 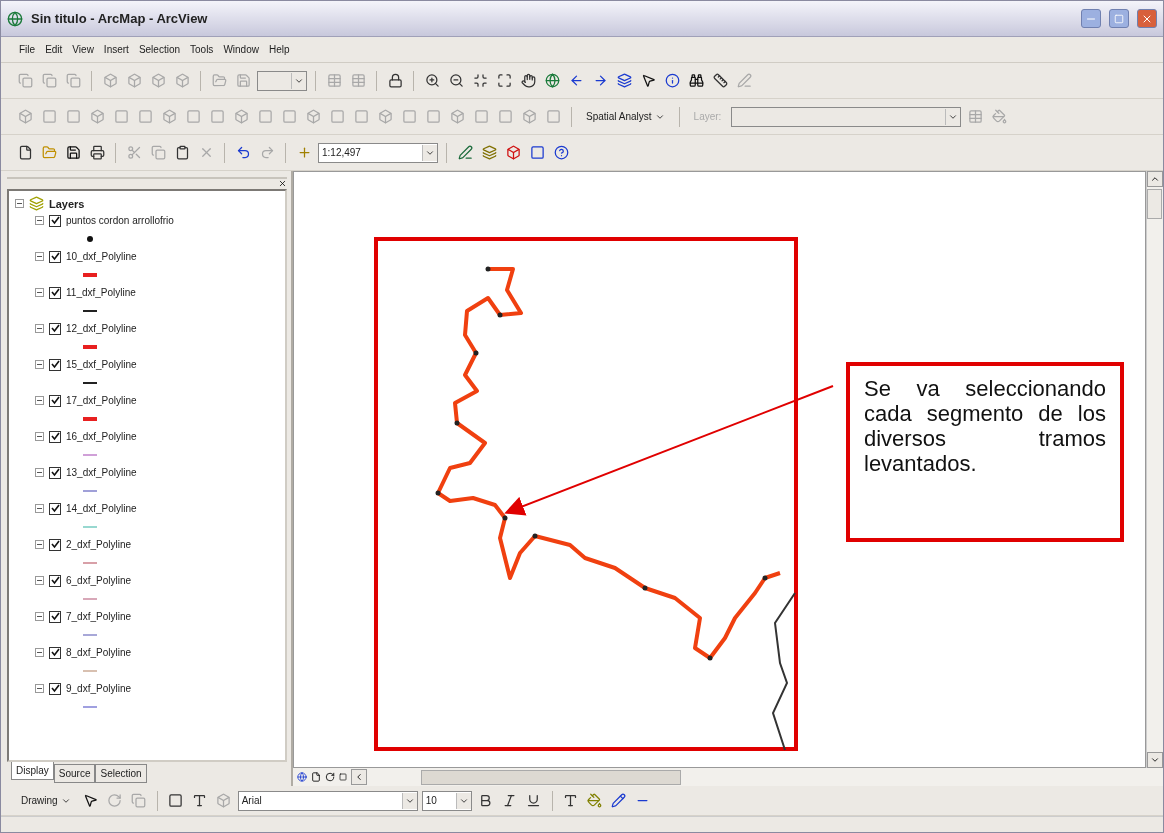 I want to click on scroll-down-button, so click(x=1155, y=760).